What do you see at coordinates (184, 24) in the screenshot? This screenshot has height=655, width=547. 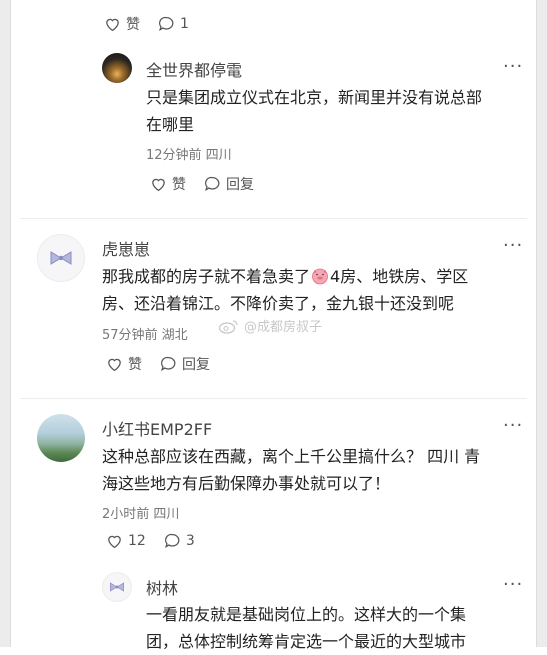 I see `comment-count: 1` at bounding box center [184, 24].